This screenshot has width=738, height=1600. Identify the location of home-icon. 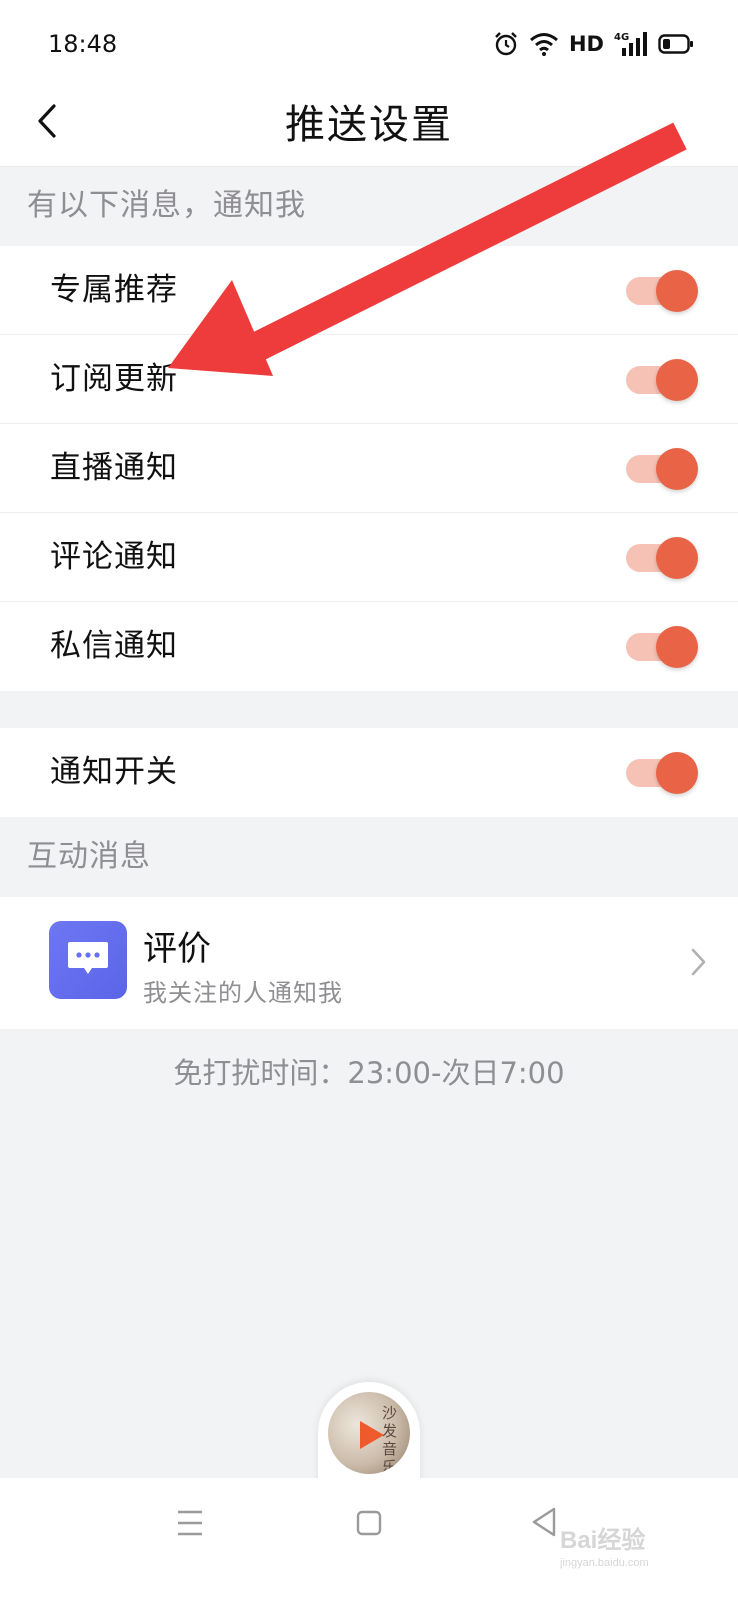
(369, 1523).